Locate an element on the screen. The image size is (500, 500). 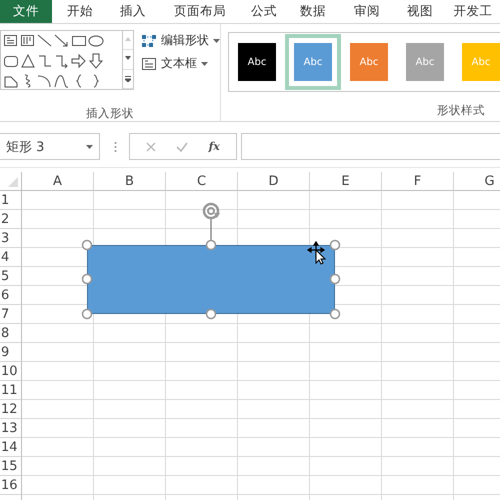
row-header: 2 is located at coordinates (11, 219).